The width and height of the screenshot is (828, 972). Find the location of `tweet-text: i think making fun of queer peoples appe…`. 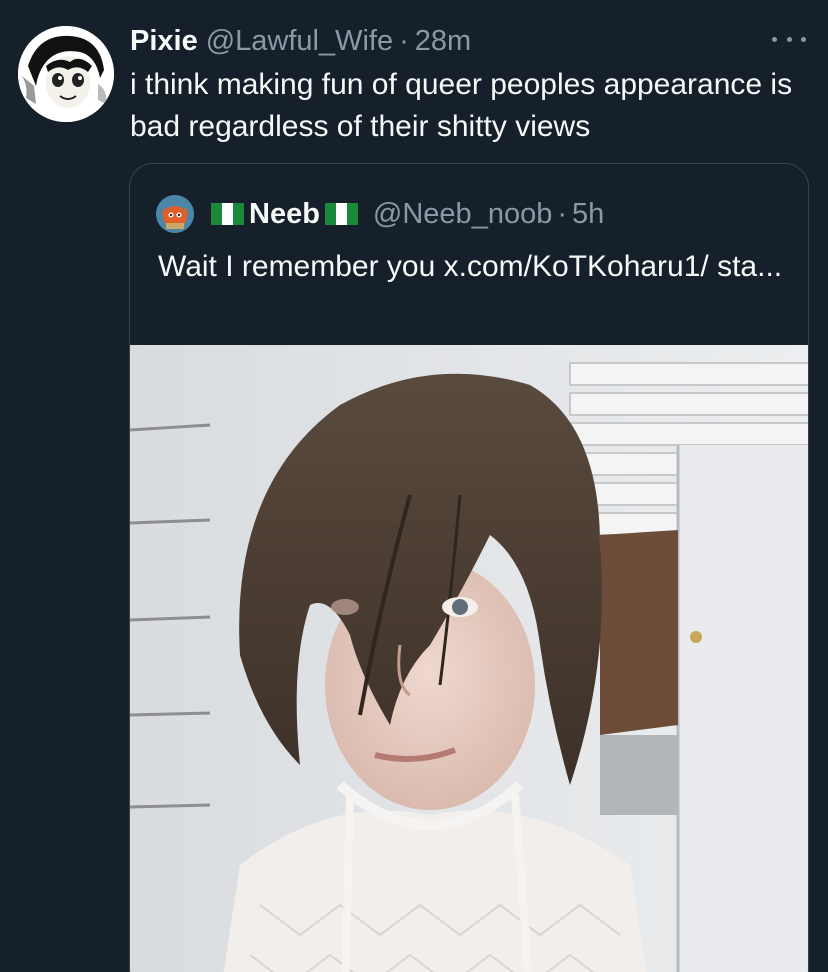

tweet-text: i think making fun of queer peoples appe… is located at coordinates (461, 105).